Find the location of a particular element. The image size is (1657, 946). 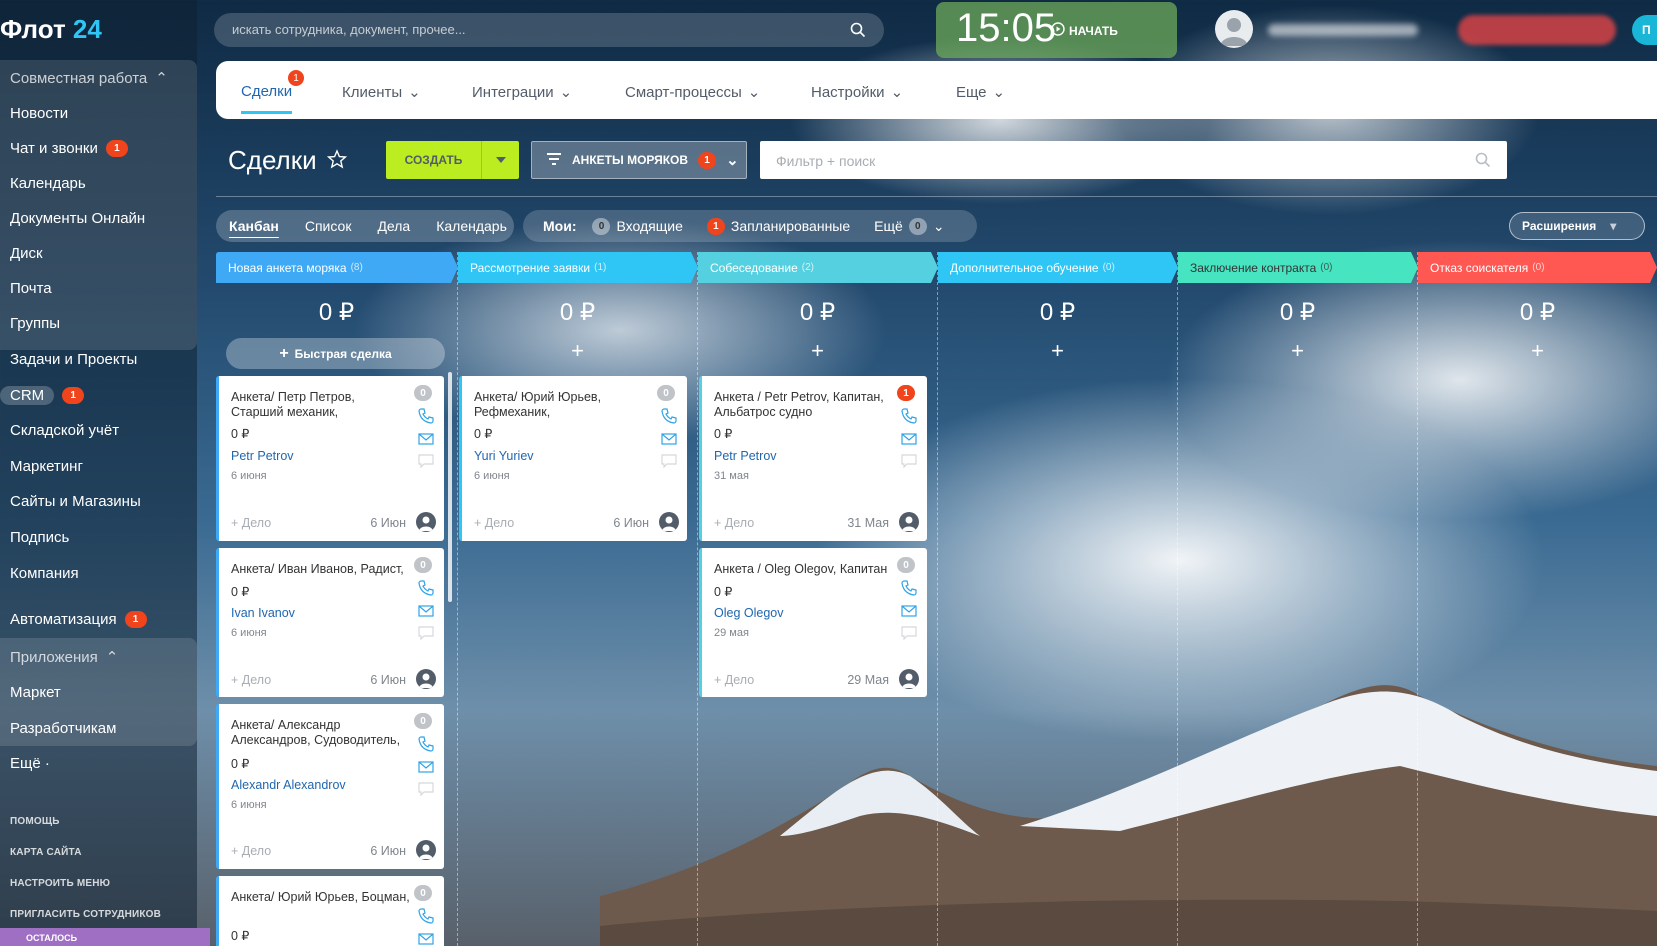

logo: Флот 24 is located at coordinates (51, 29).